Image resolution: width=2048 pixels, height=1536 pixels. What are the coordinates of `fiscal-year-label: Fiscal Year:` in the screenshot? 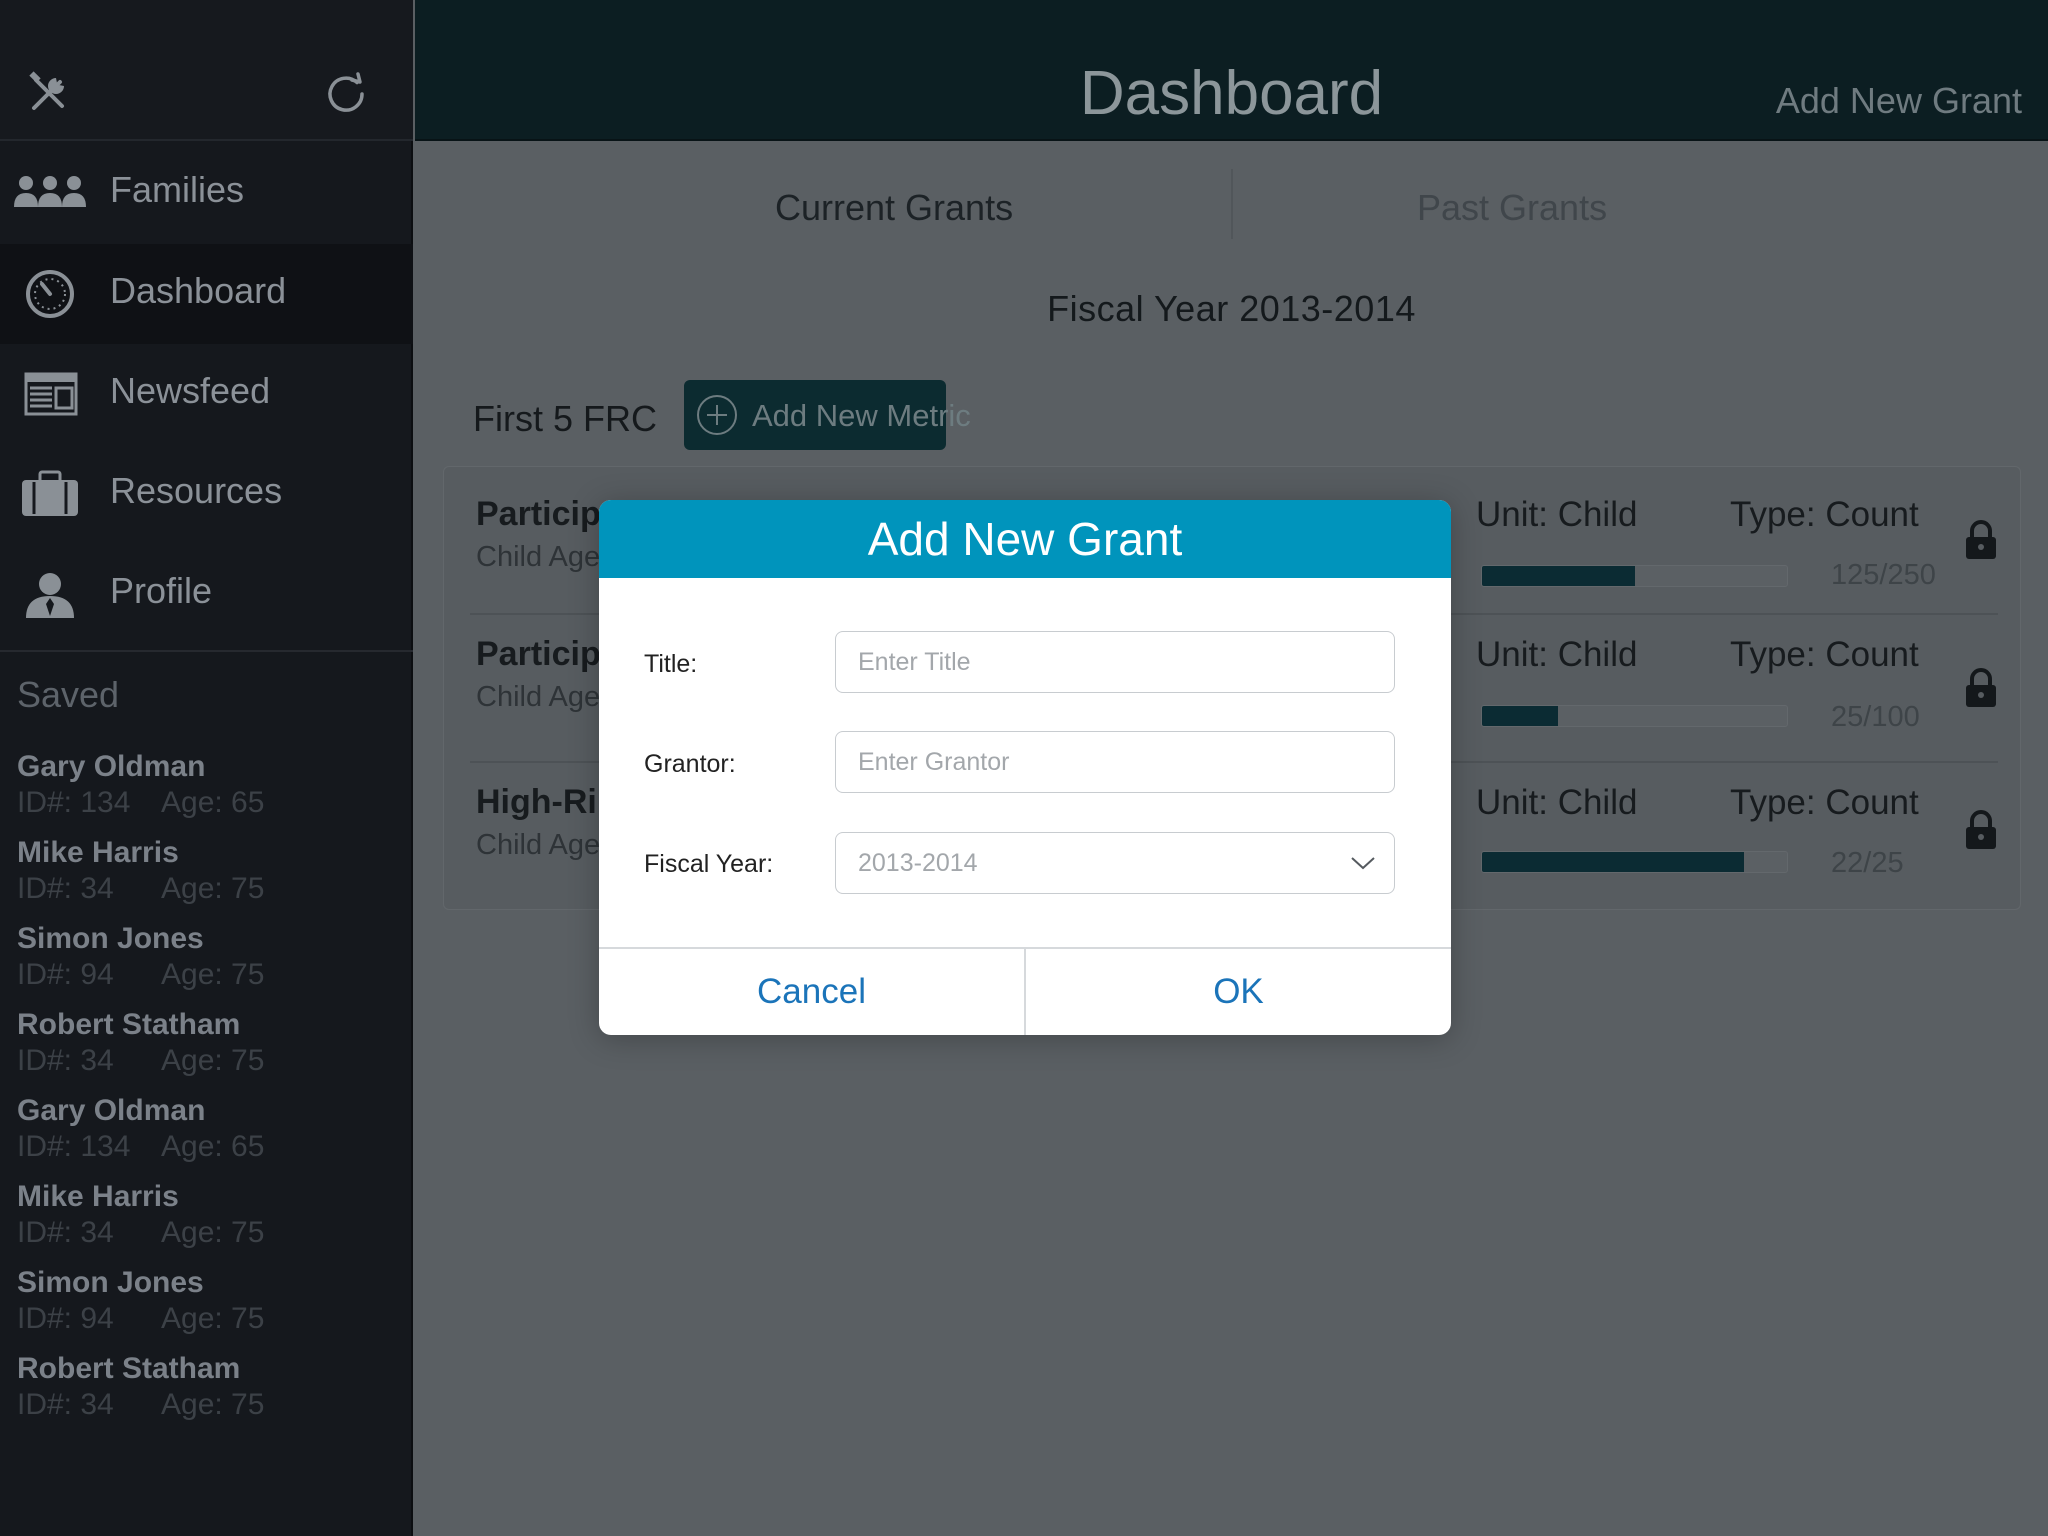 It's located at (709, 864).